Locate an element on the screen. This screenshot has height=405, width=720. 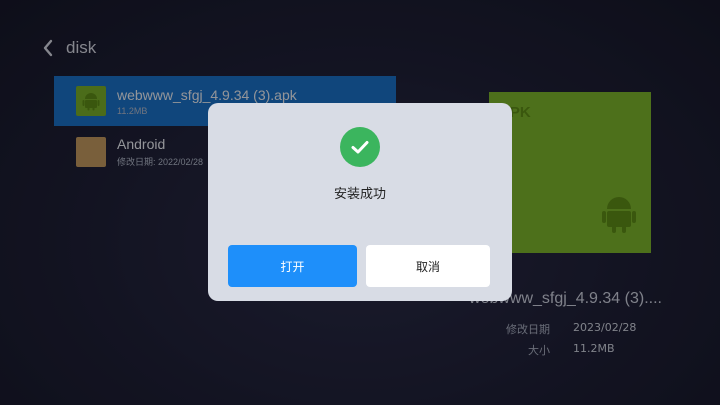
open-button: 打开 is located at coordinates (292, 266).